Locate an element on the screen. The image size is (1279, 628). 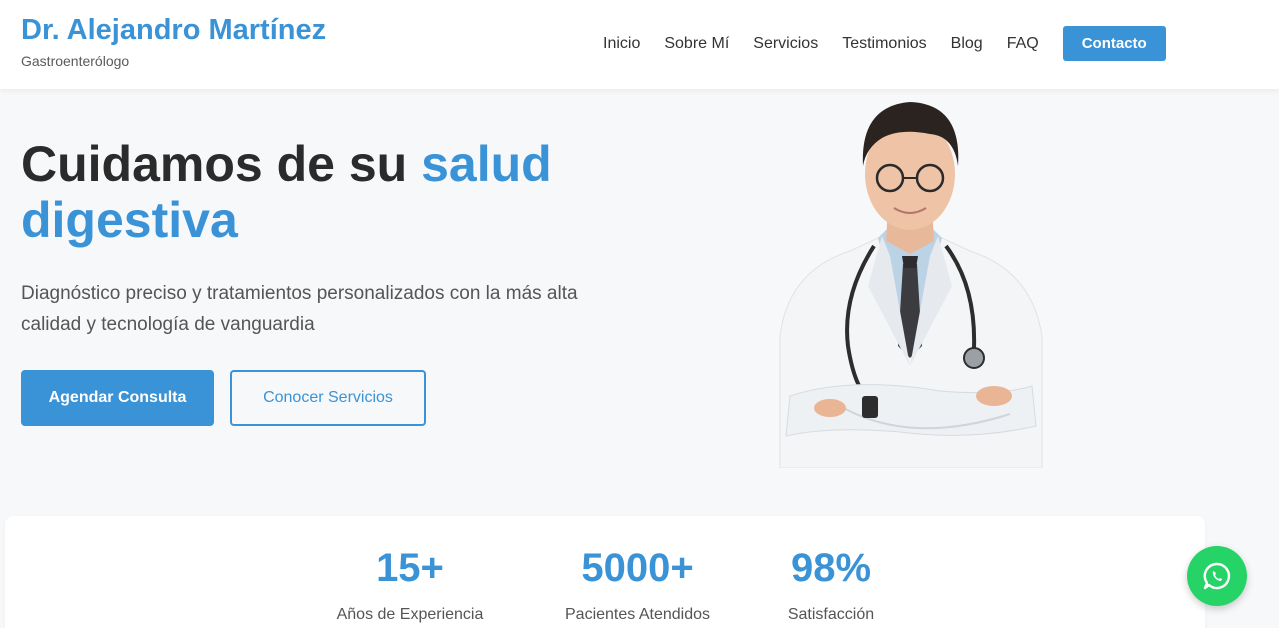
stat-label: Pacientes Atendidos is located at coordinates (637, 614).